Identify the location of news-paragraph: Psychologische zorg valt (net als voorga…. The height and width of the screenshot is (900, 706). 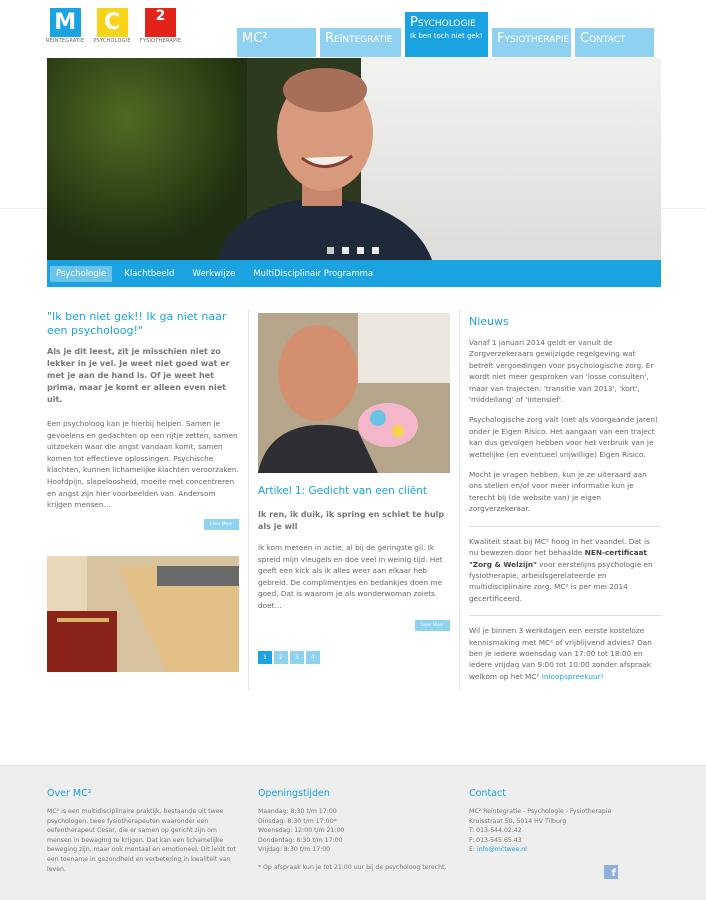
(563, 437).